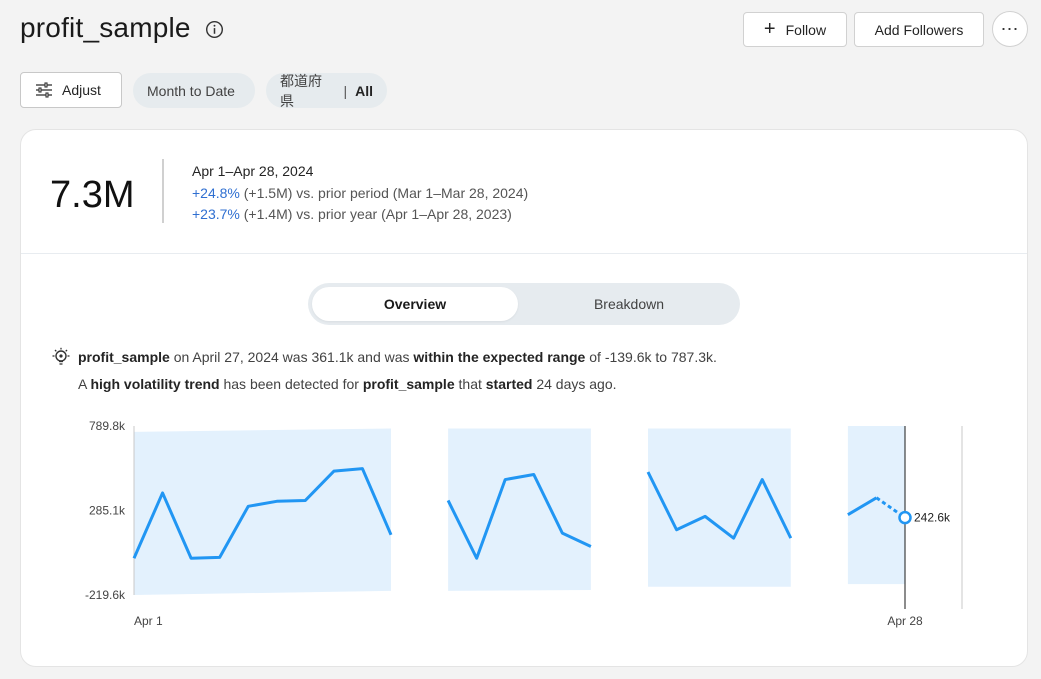  Describe the element at coordinates (509, 384) in the screenshot. I see `insight-emphasis: started` at that location.